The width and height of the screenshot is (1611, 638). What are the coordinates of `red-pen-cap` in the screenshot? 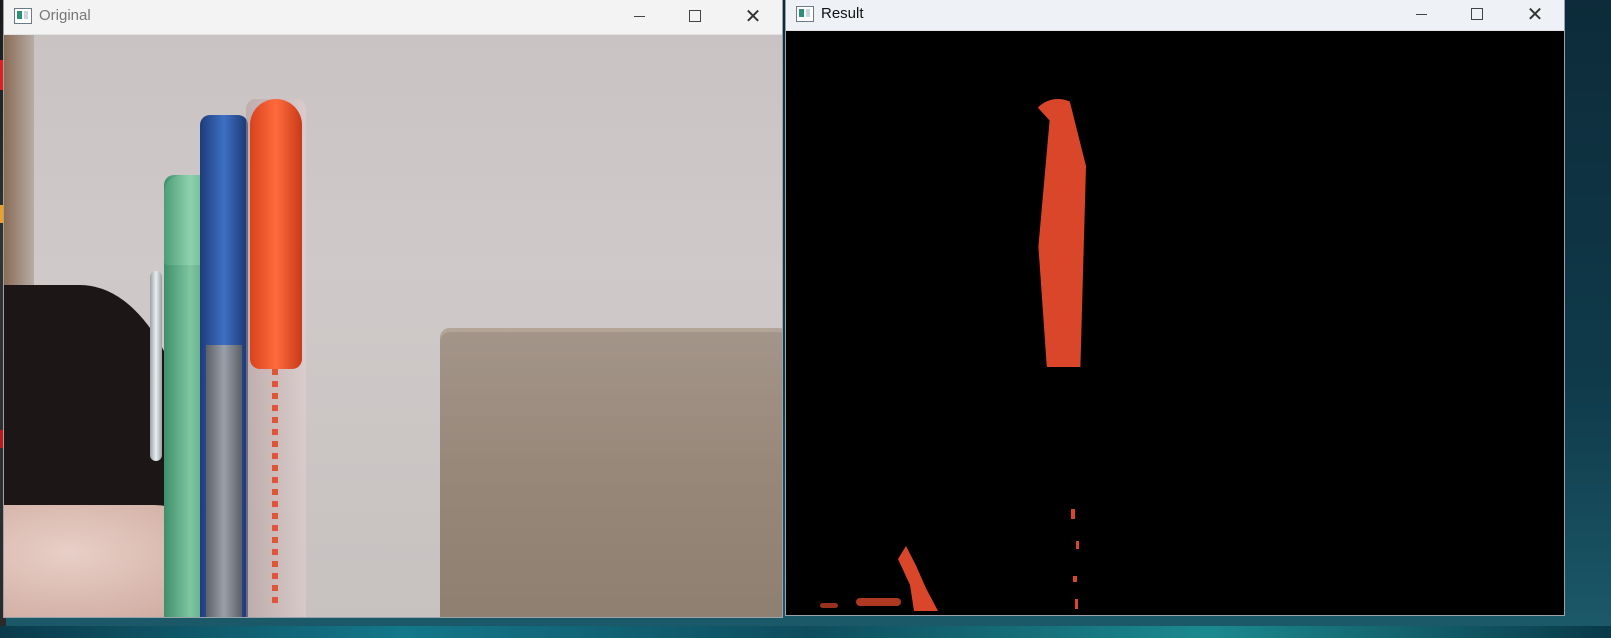 It's located at (276, 234).